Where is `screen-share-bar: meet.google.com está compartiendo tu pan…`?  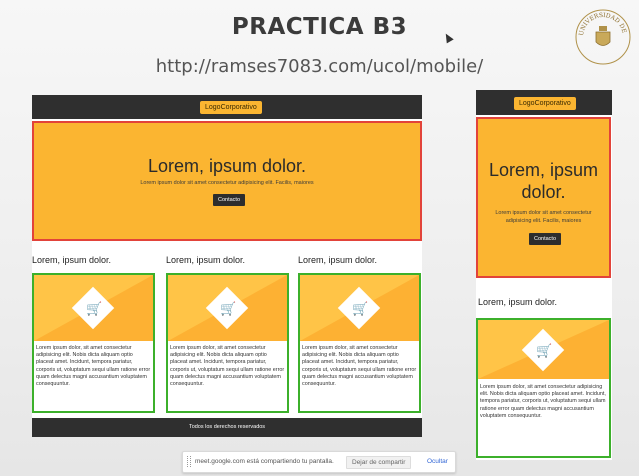
screen-share-bar: meet.google.com está compartiendo tu pan… is located at coordinates (319, 462).